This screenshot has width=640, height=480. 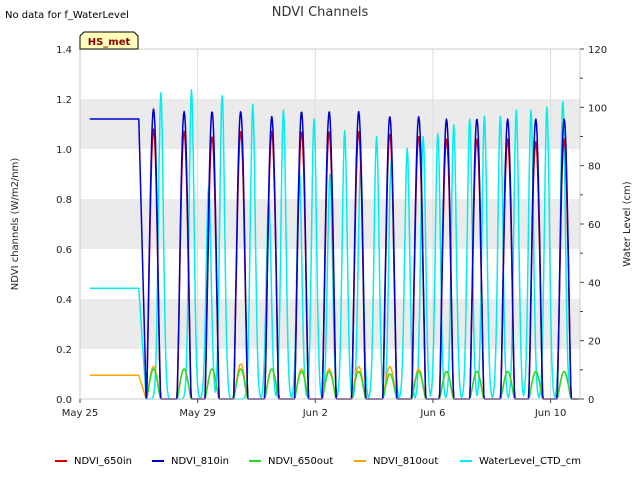 I want to click on x-tick-label: Jun 6, so click(x=432, y=413).